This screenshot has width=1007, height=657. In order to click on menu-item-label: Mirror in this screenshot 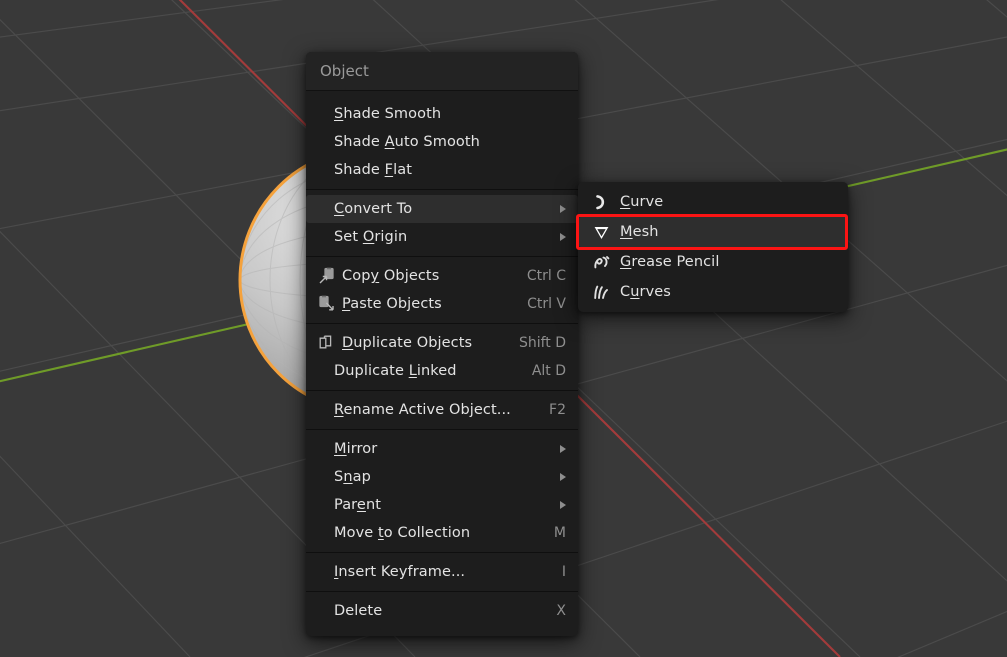, I will do `click(356, 449)`.